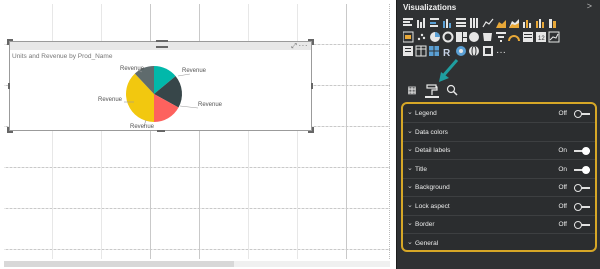 The image size is (600, 269). What do you see at coordinates (408, 51) in the screenshot?
I see `slicer-icon` at bounding box center [408, 51].